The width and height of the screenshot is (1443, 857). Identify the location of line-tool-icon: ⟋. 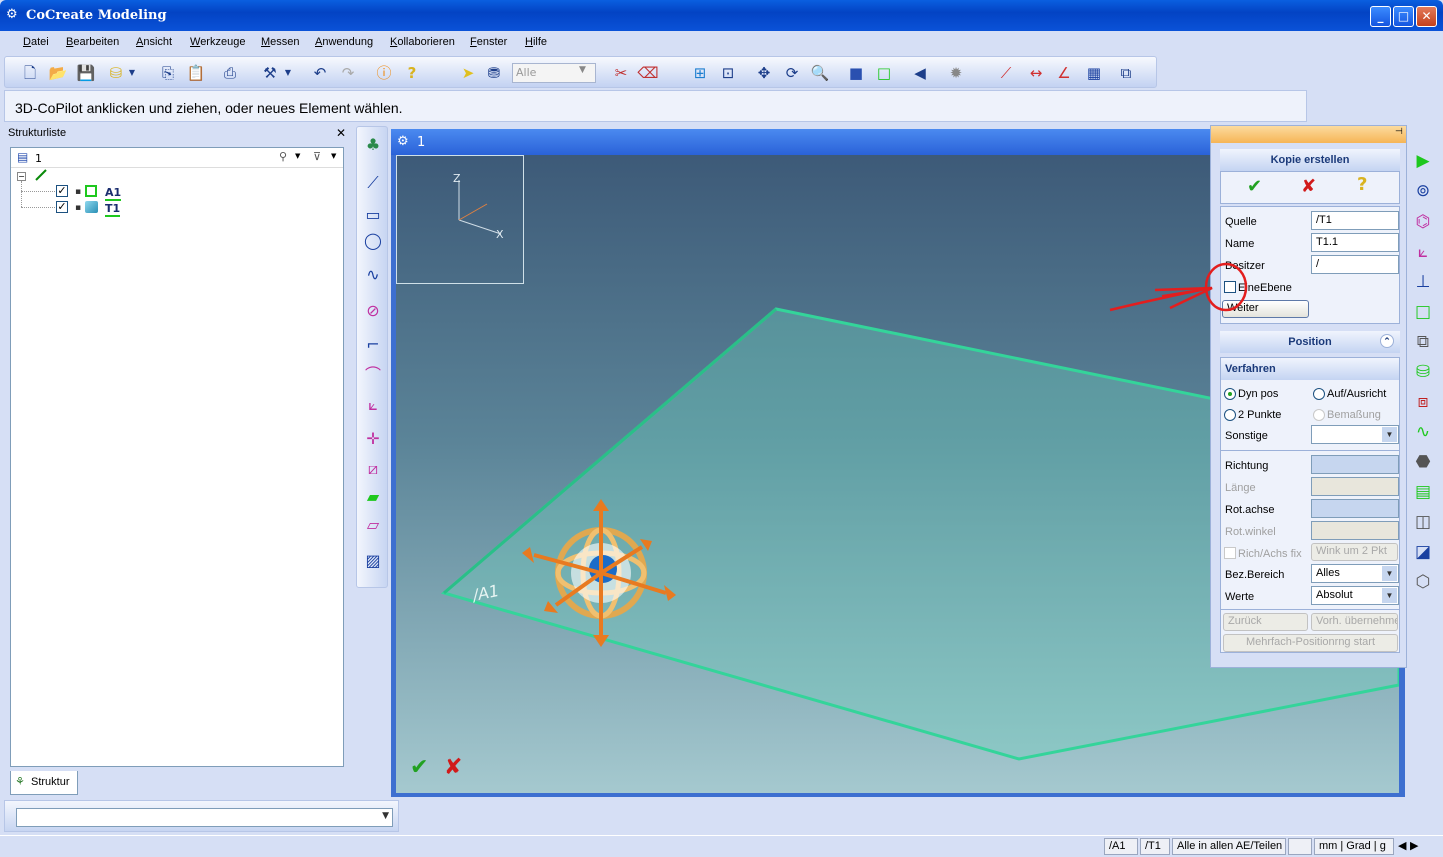
(373, 183).